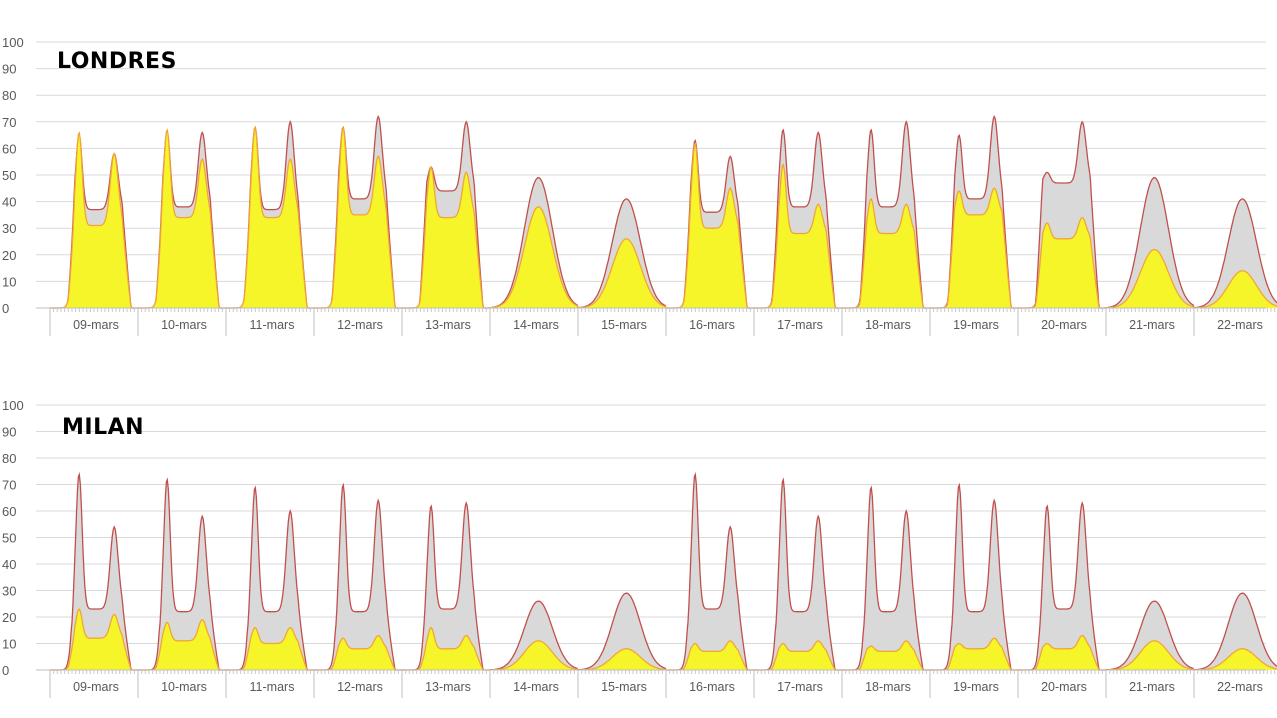  Describe the element at coordinates (103, 427) in the screenshot. I see `chart-title: MILAN` at that location.